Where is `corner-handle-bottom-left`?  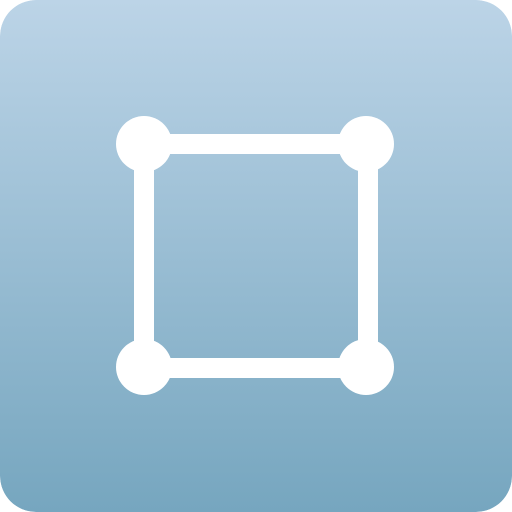
corner-handle-bottom-left is located at coordinates (144, 367).